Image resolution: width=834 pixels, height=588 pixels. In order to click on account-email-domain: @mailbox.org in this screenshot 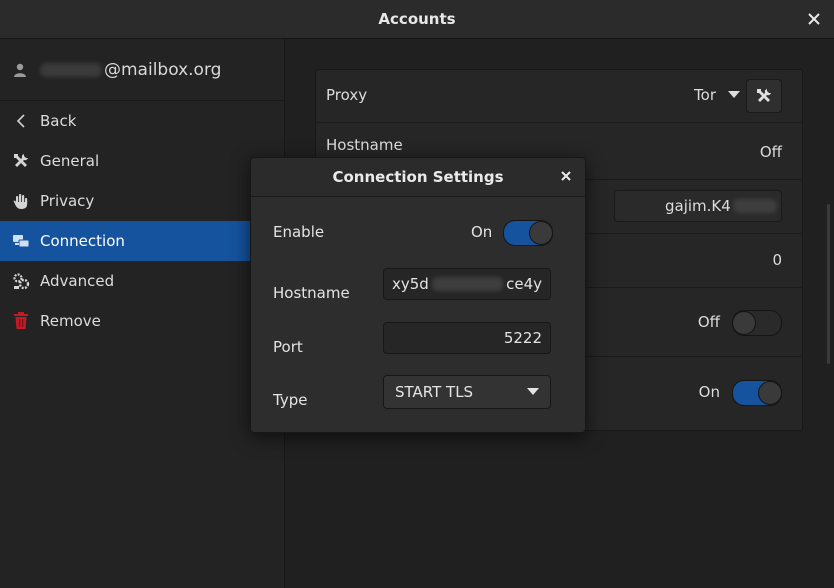, I will do `click(163, 69)`.